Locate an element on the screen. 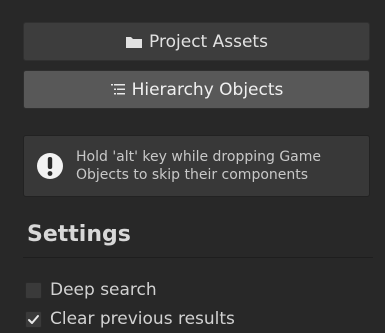 The image size is (385, 333). hierarchy-objects-button: Hierarchy Objects is located at coordinates (196, 89).